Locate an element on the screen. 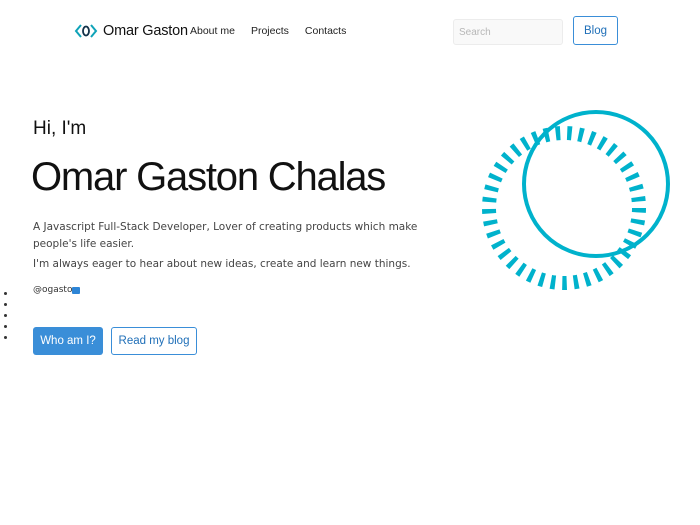 Image resolution: width=700 pixels, height=525 pixels. dashed-ring is located at coordinates (564, 208).